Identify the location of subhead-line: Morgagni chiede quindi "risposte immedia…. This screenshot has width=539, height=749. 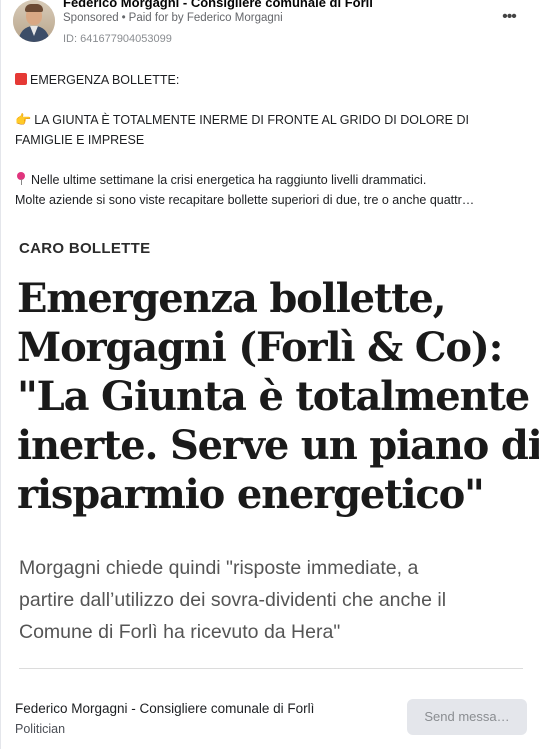
(219, 568).